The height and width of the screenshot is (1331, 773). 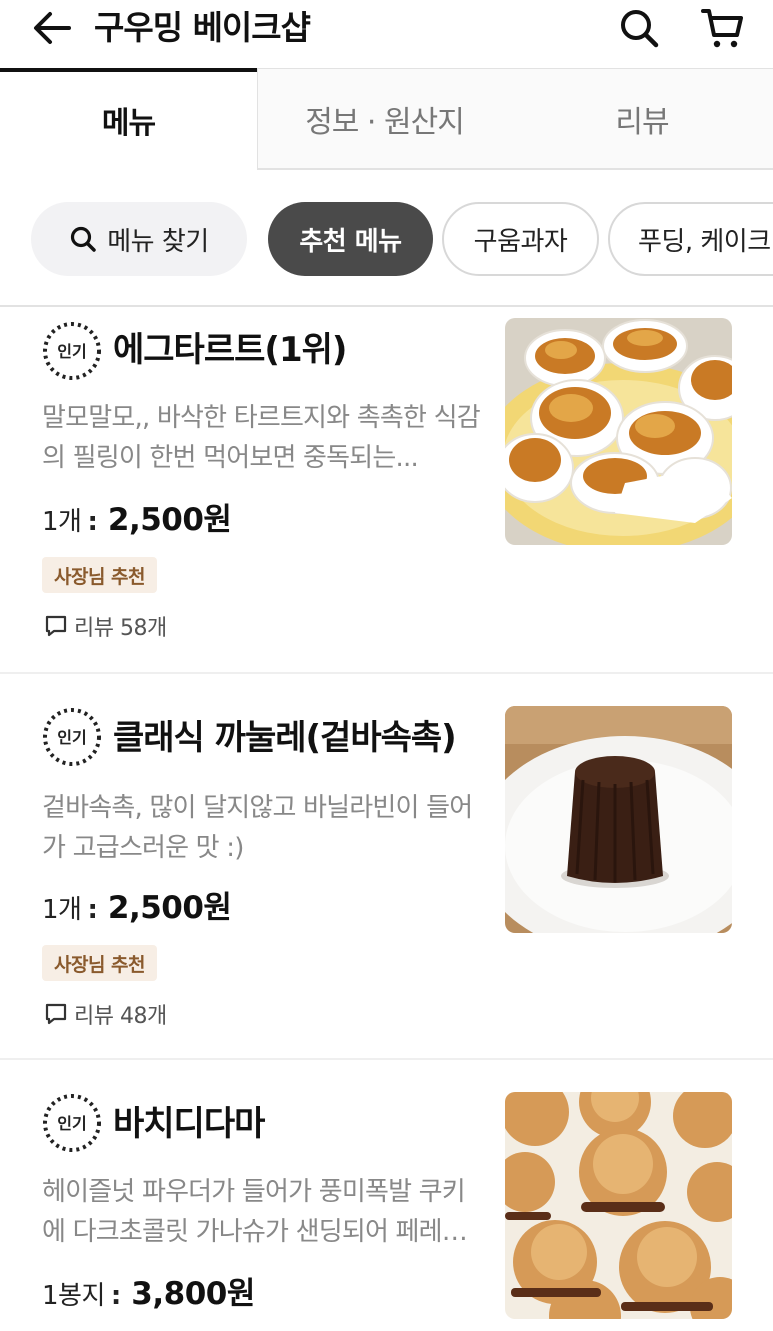 I want to click on review-count: 리뷰 58개, so click(x=105, y=626).